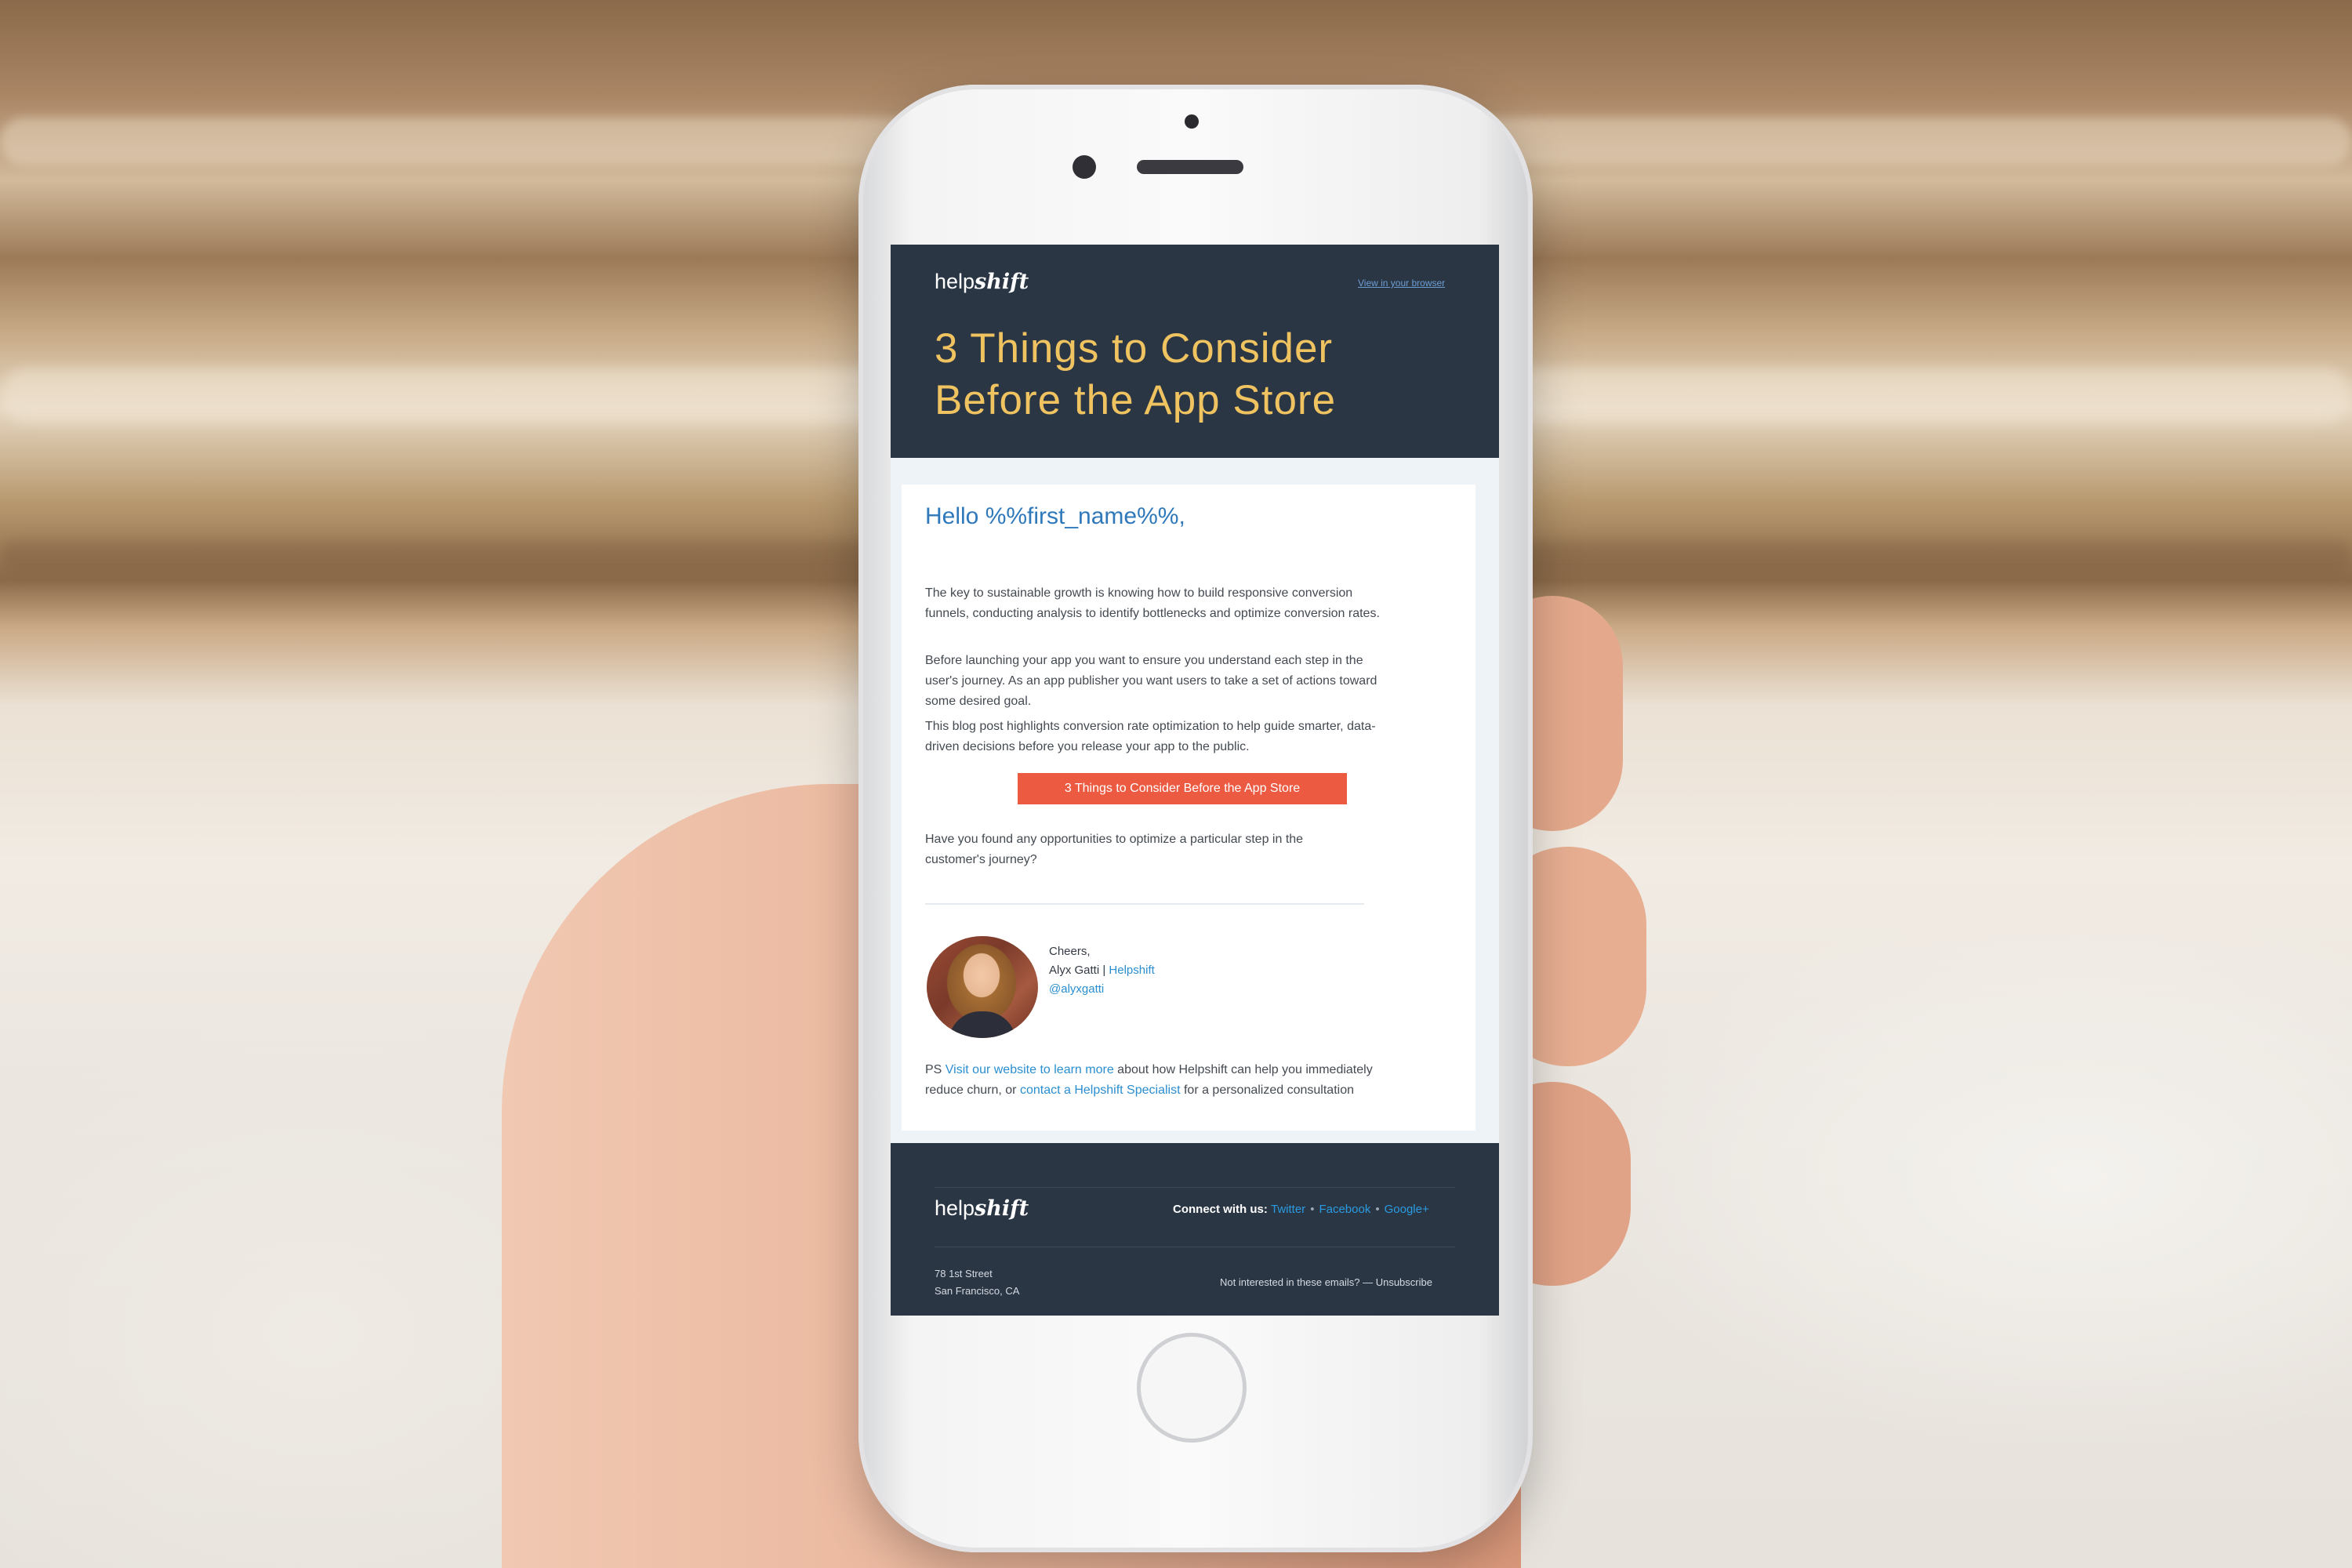 Image resolution: width=2352 pixels, height=1568 pixels. What do you see at coordinates (1100, 1090) in the screenshot?
I see `contact-specialist-link: contact a Helpshift Specialist` at bounding box center [1100, 1090].